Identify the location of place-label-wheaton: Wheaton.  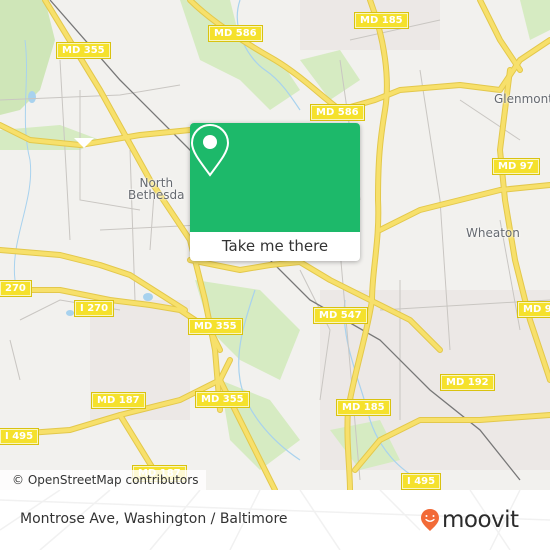
(493, 233).